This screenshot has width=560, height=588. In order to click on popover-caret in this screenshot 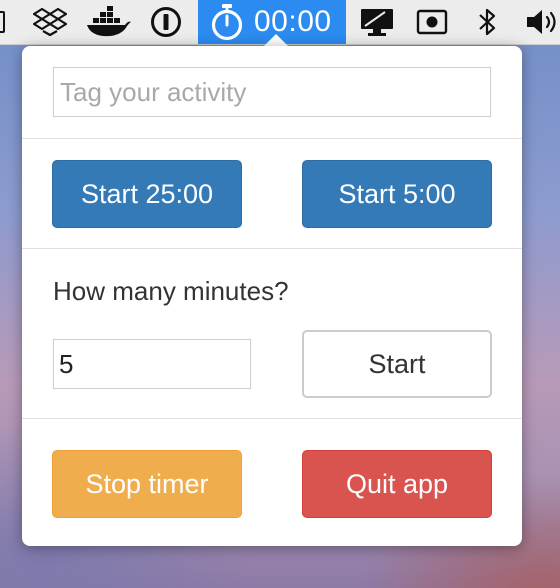, I will do `click(276, 40)`.